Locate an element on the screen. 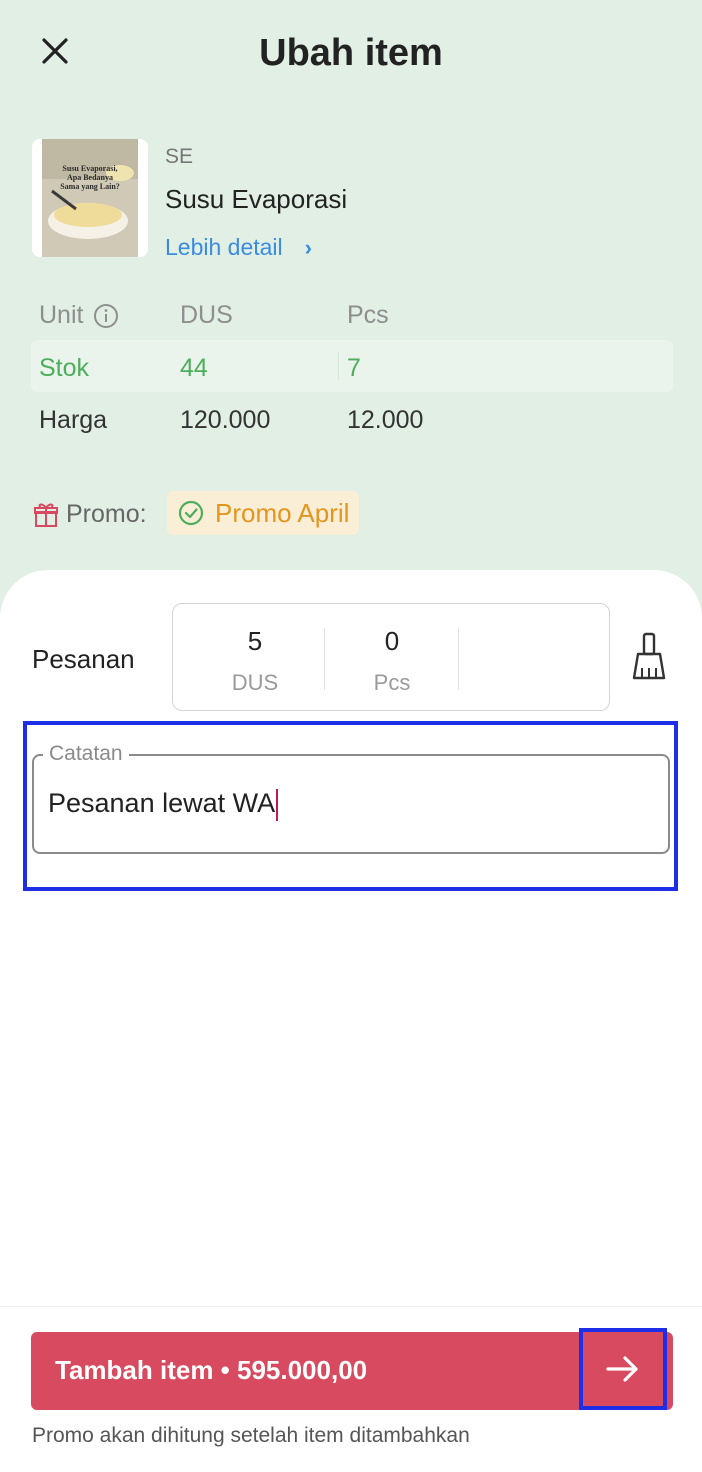 Image resolution: width=702 pixels, height=1472 pixels. quantity-pcs-value: 0 is located at coordinates (392, 641).